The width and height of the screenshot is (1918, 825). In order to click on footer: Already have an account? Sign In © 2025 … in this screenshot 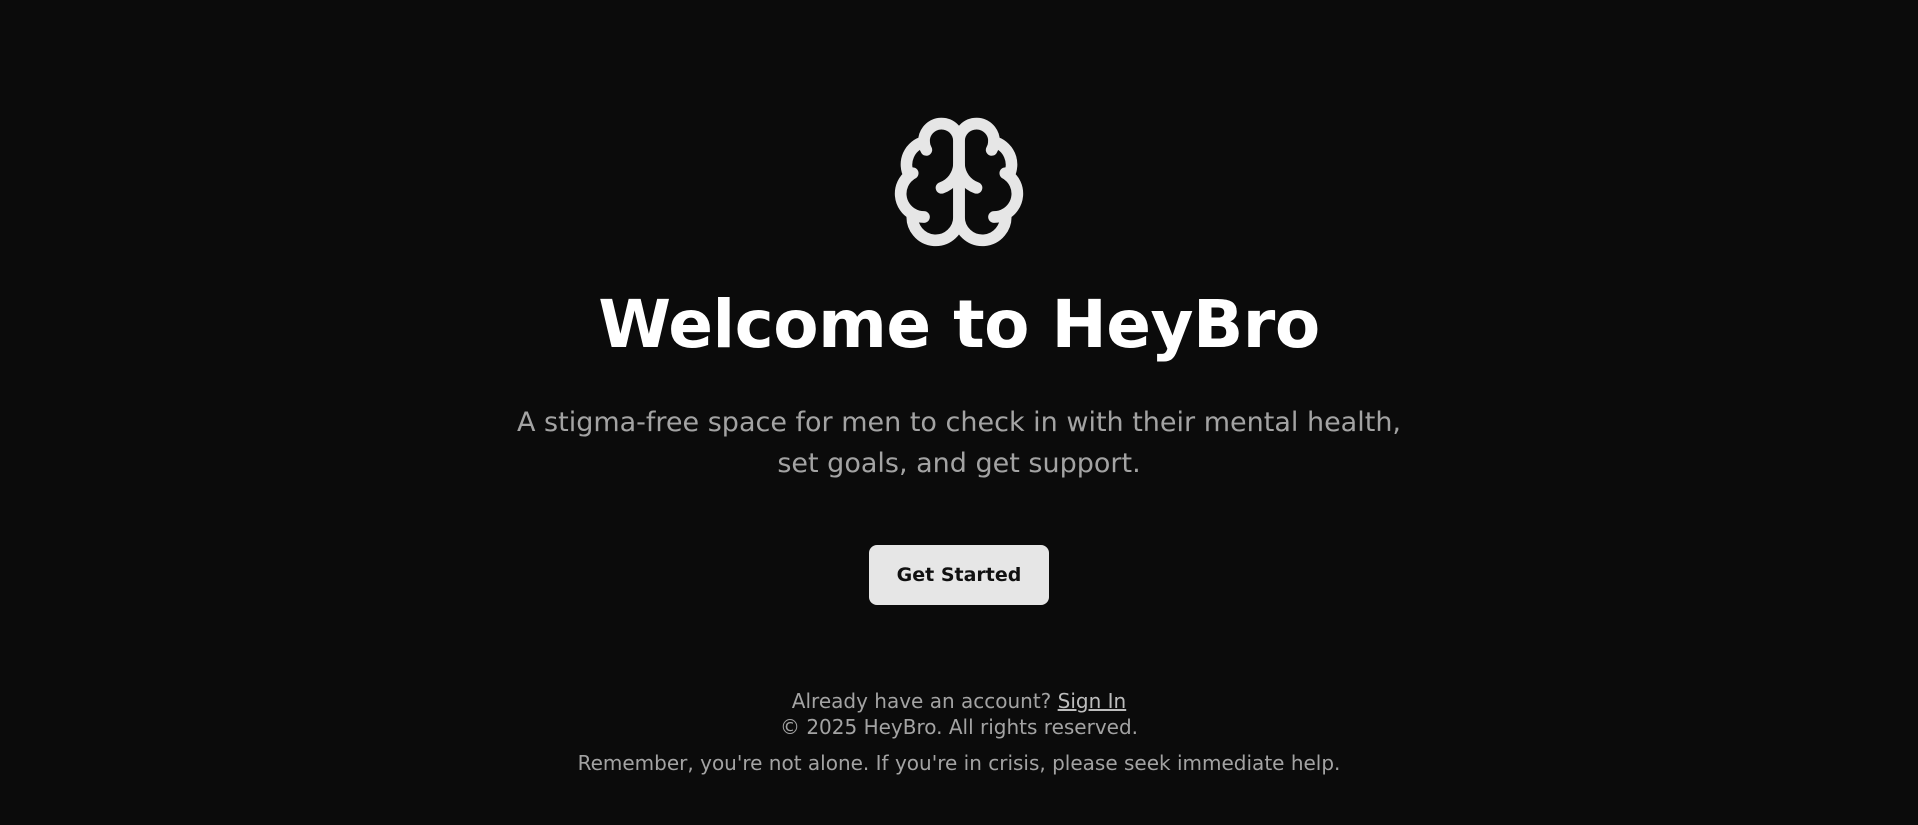, I will do `click(959, 732)`.